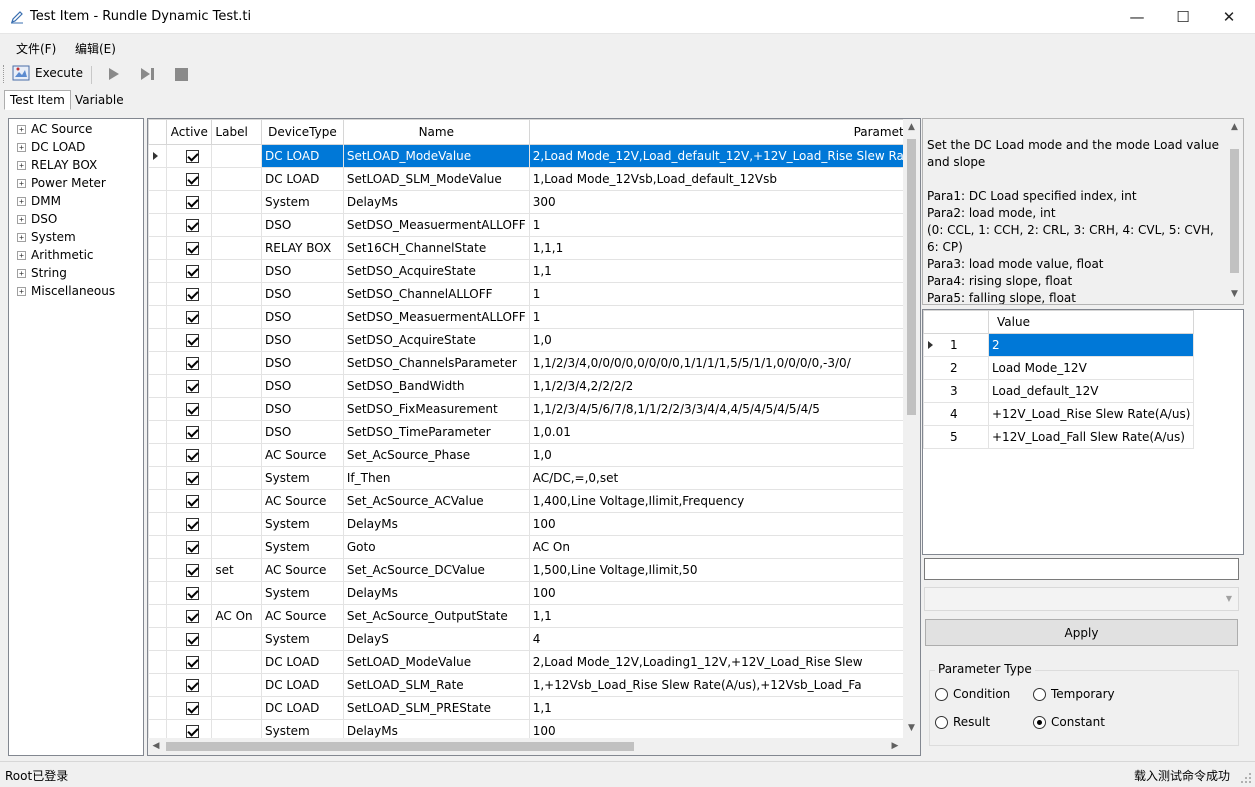  I want to click on name-cell: DelayS, so click(436, 639).